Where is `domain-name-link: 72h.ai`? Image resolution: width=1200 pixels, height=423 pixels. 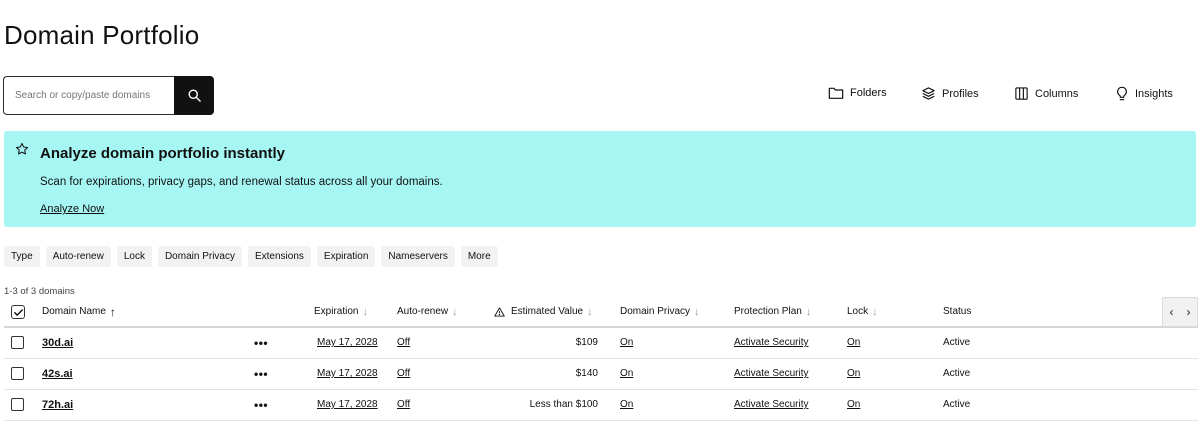 domain-name-link: 72h.ai is located at coordinates (57, 405).